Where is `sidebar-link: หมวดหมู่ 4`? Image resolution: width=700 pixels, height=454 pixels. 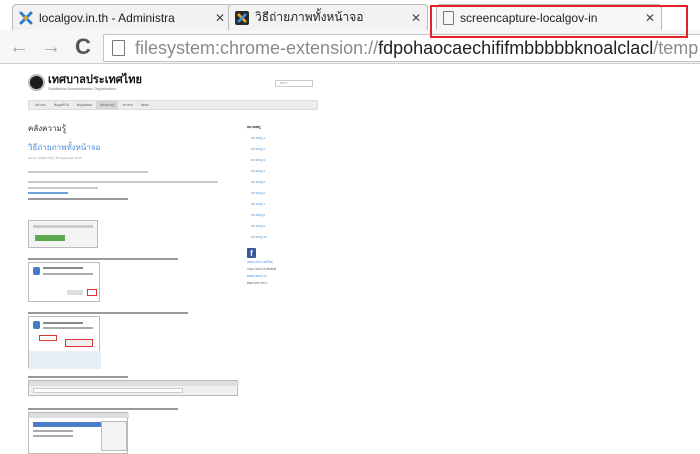
sidebar-link: หมวดหมู่ 4 is located at coordinates (258, 171).